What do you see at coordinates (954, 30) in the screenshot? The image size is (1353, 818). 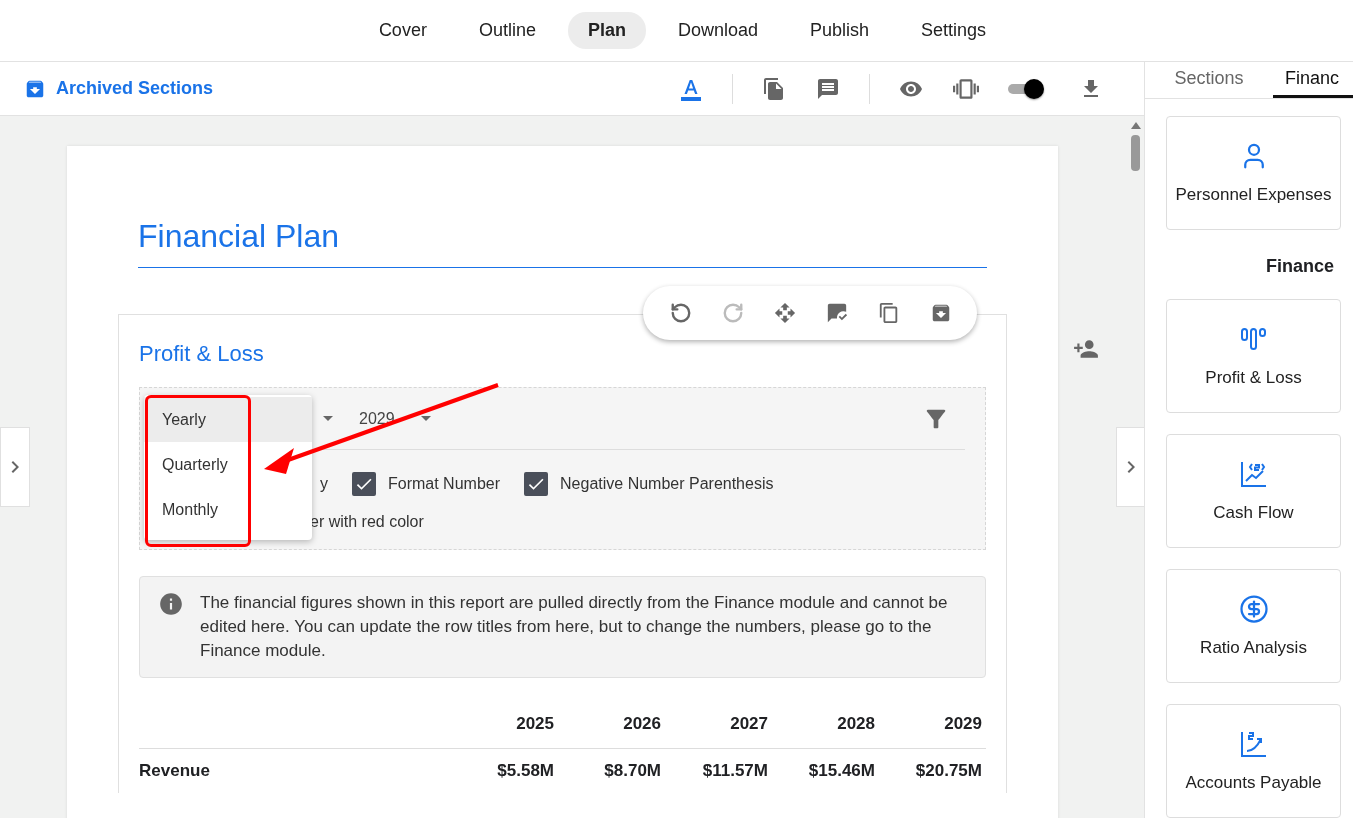 I see `nav-tab: Settings` at bounding box center [954, 30].